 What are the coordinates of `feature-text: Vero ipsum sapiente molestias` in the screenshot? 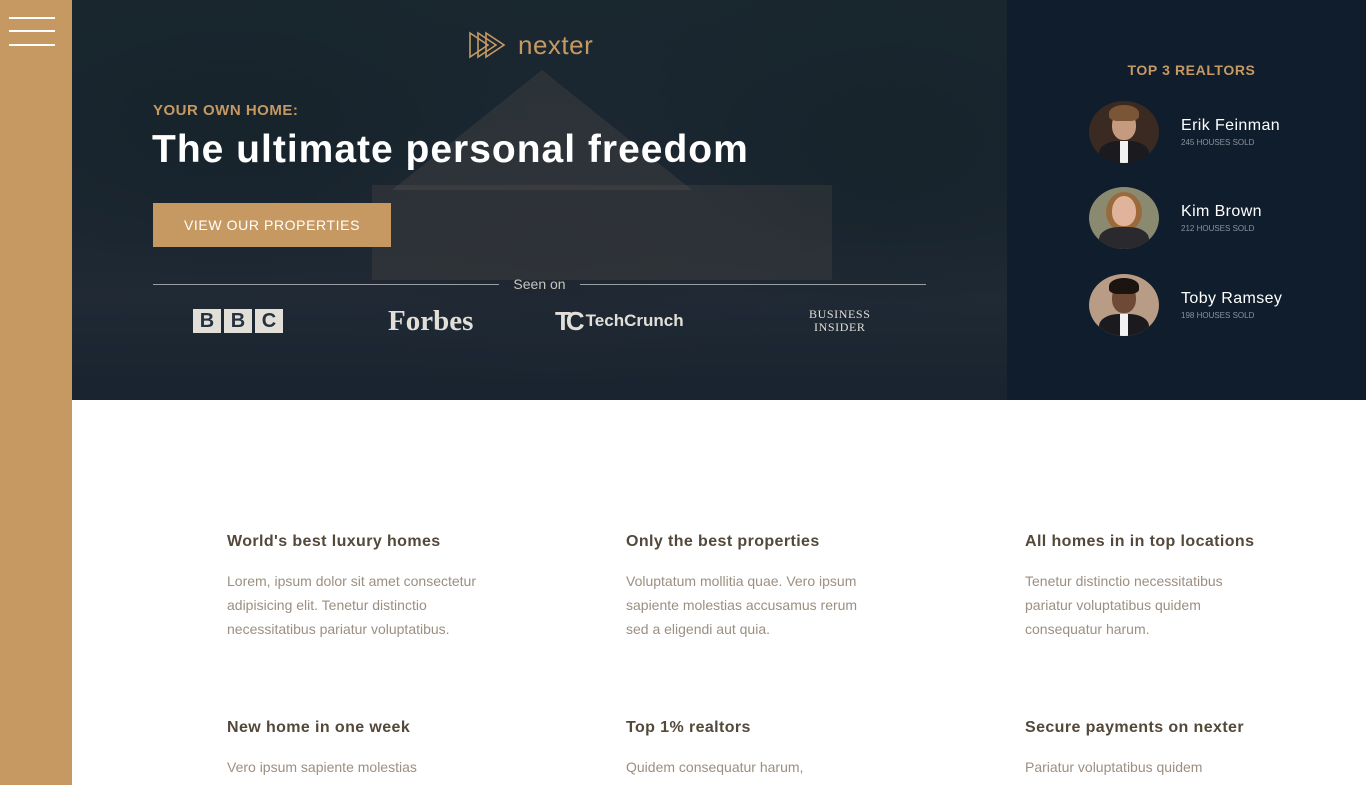 It's located at (322, 767).